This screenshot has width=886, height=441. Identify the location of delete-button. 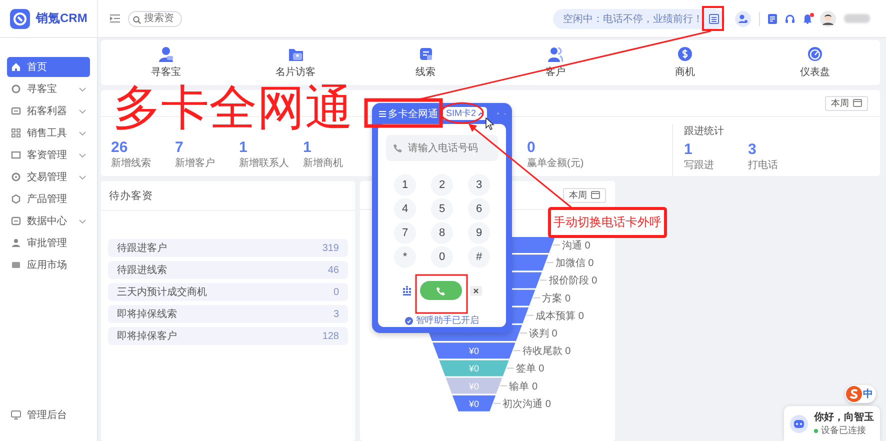
(476, 291).